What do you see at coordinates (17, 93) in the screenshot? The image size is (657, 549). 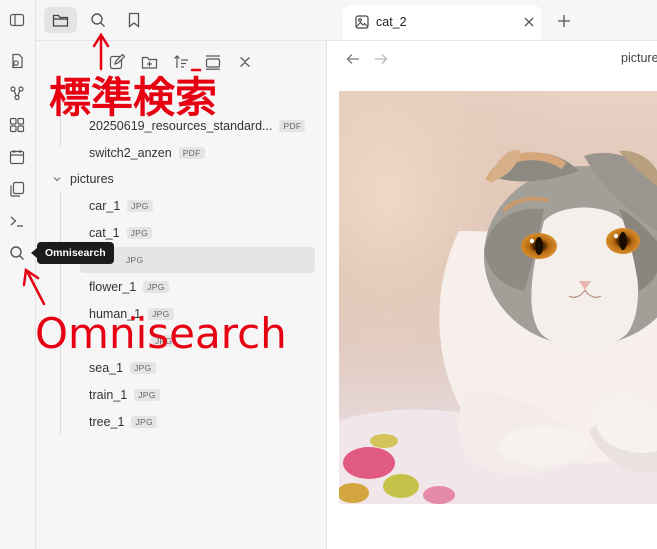 I see `graph-icon` at bounding box center [17, 93].